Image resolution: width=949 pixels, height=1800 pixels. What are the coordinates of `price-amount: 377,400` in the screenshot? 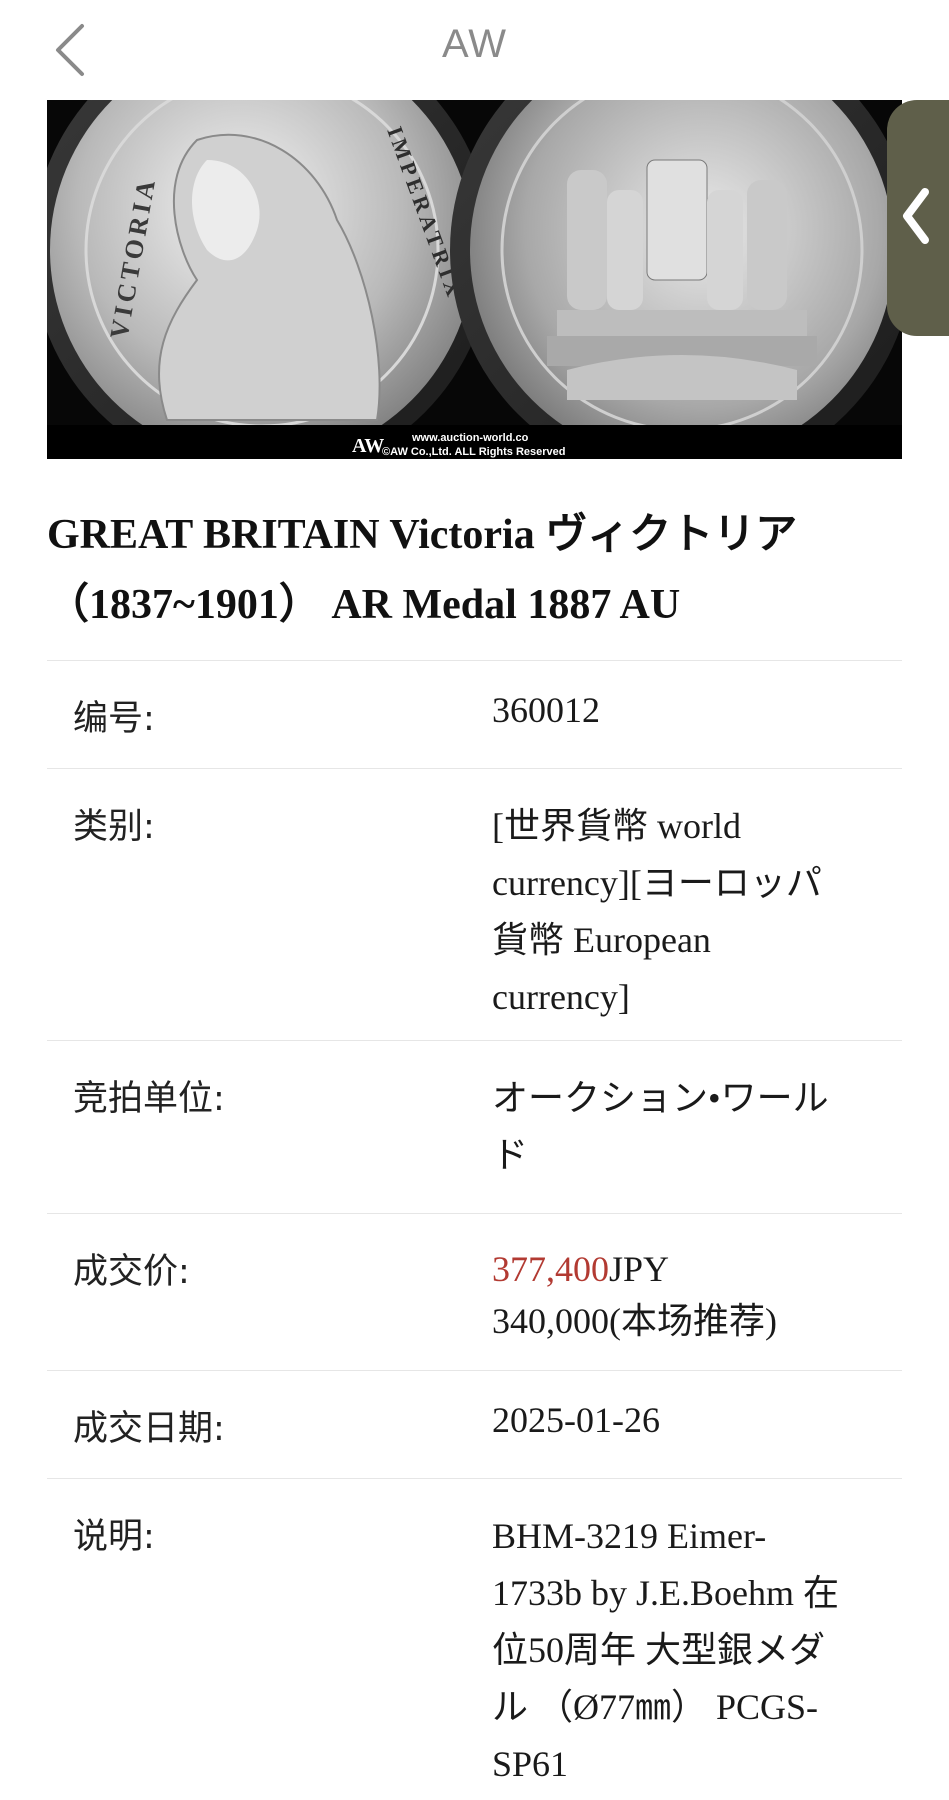 It's located at (550, 1269).